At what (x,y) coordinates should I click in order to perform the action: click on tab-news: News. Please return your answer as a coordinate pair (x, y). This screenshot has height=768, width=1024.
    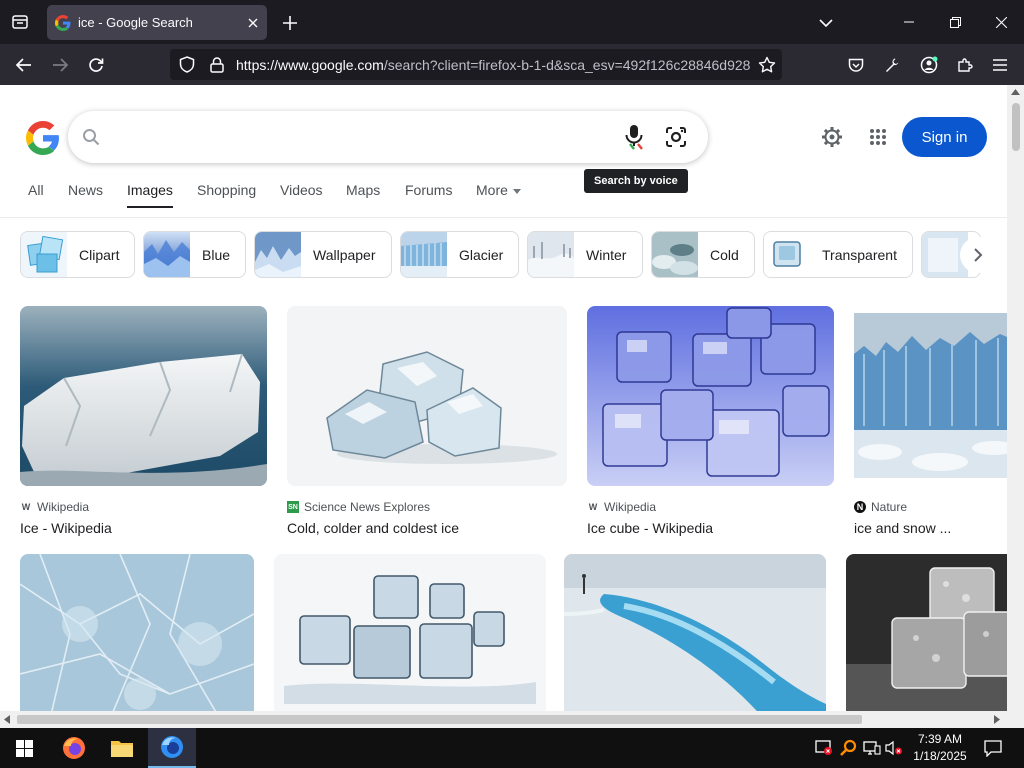
    Looking at the image, I should click on (85, 190).